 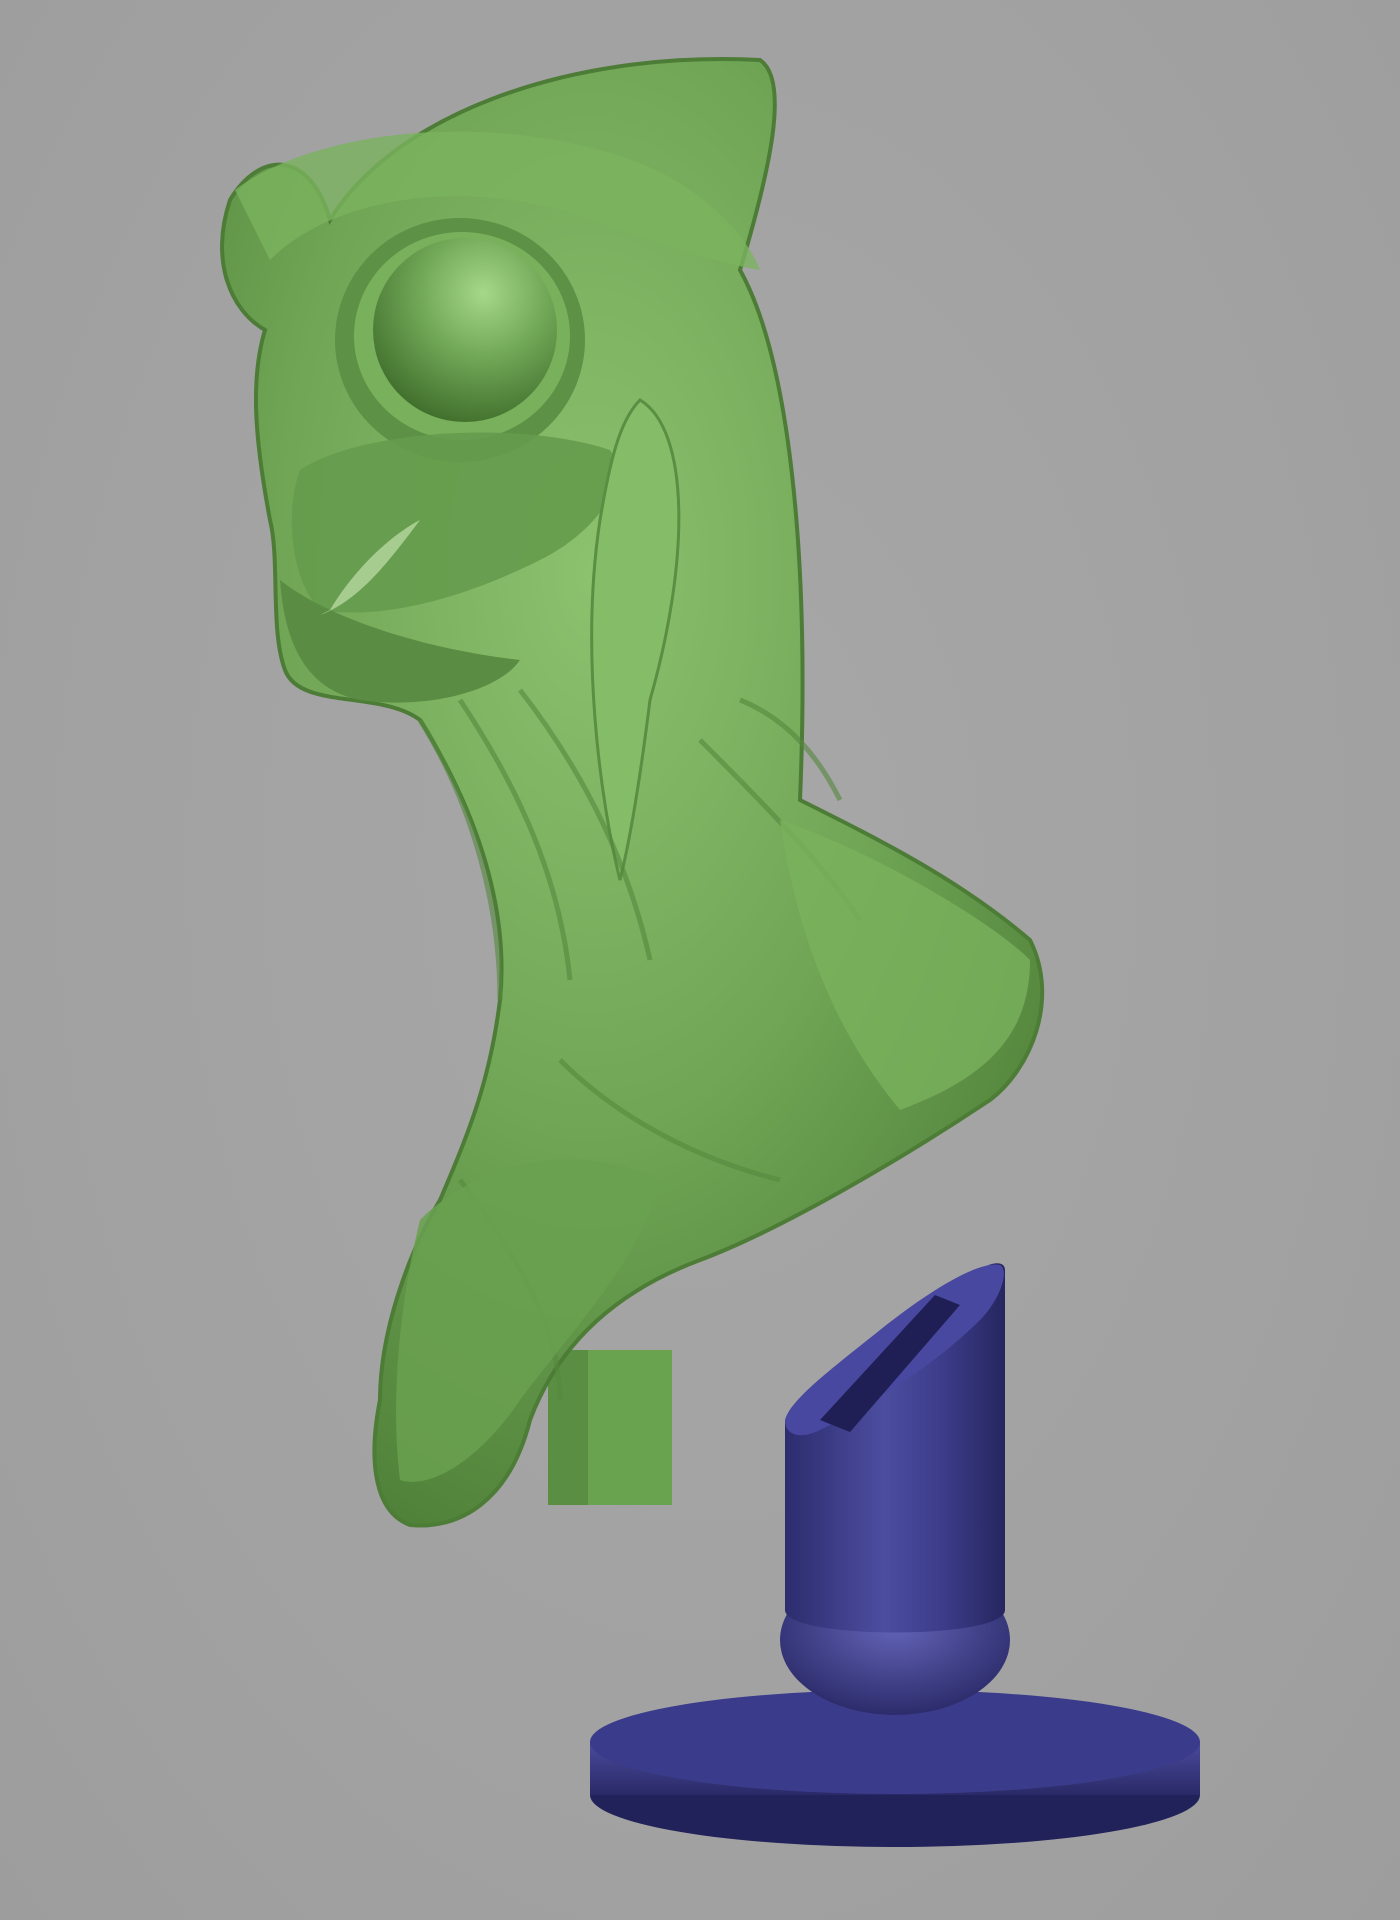 I want to click on display-stand, so click(x=895, y=1555).